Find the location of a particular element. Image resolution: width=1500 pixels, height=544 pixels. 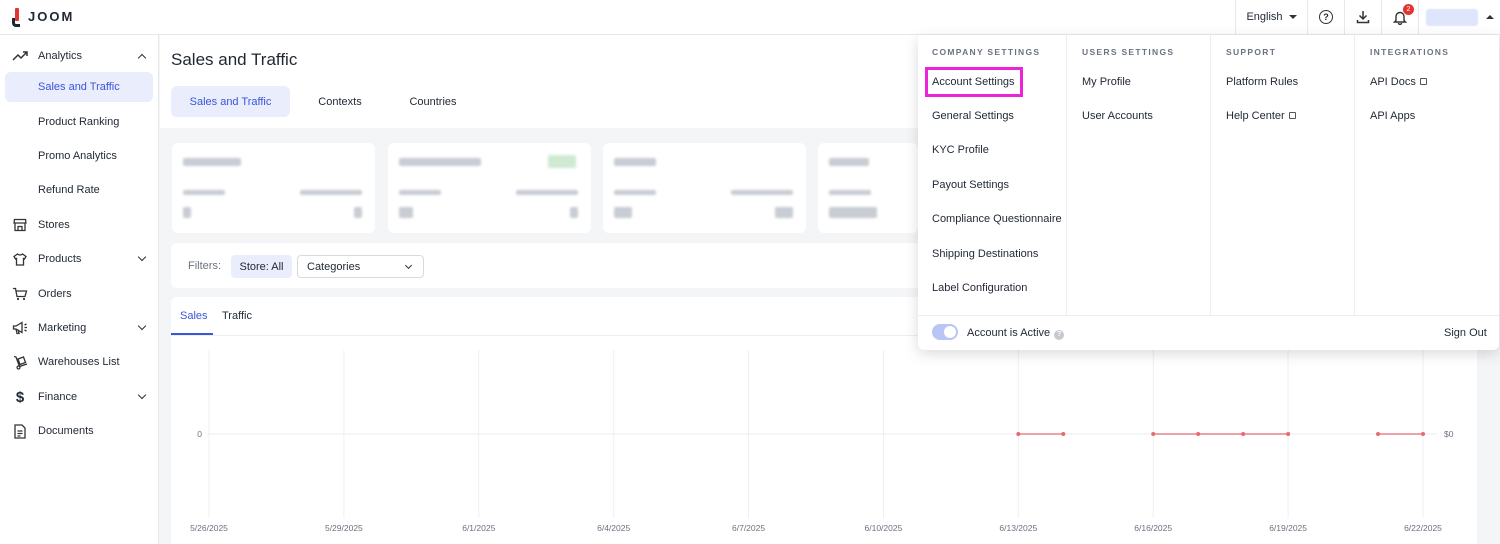

sidebar-item-analytics: Analytics is located at coordinates (79, 56).